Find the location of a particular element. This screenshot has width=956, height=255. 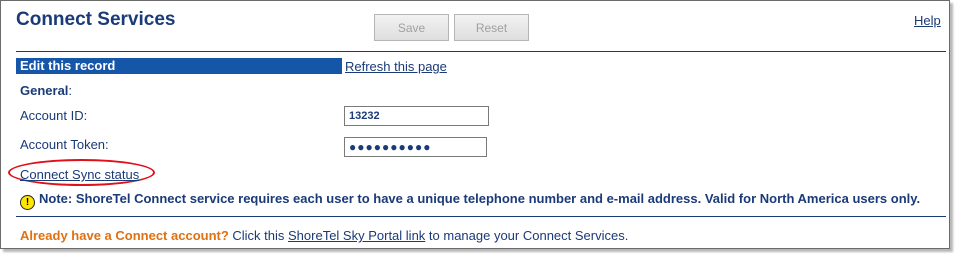

divider-top is located at coordinates (481, 51).